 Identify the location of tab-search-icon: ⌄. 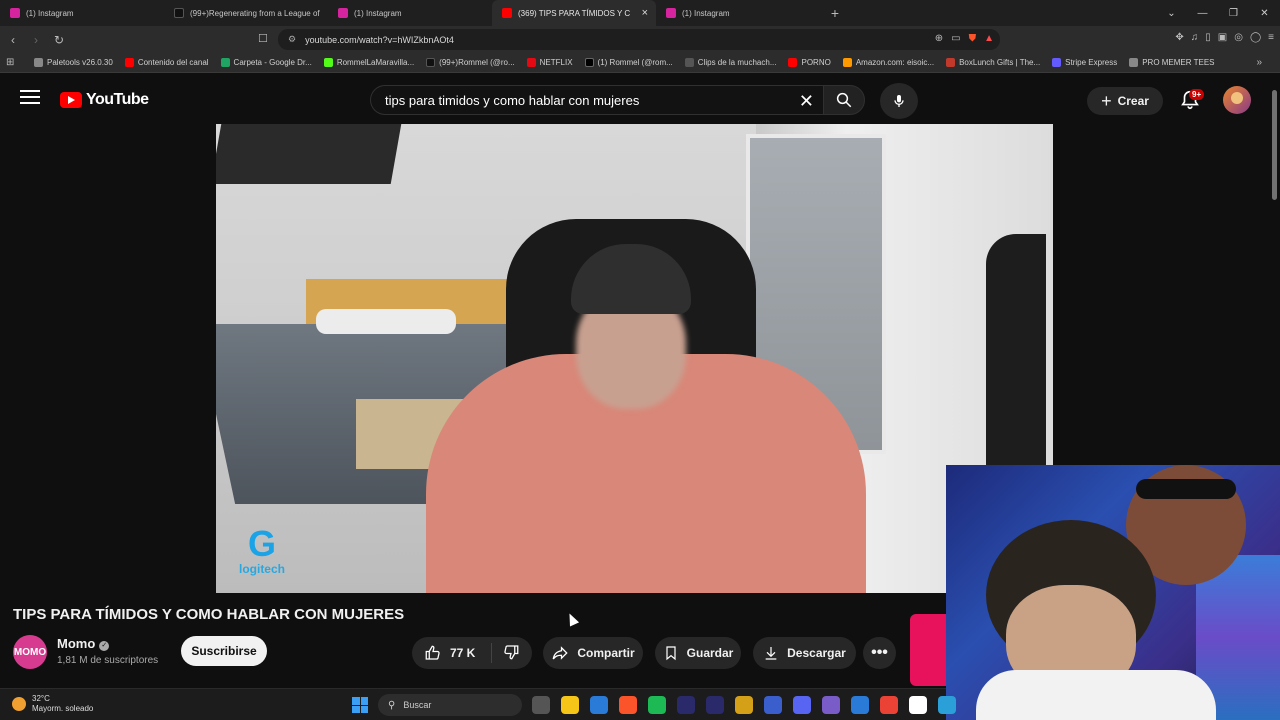
(1171, 13).